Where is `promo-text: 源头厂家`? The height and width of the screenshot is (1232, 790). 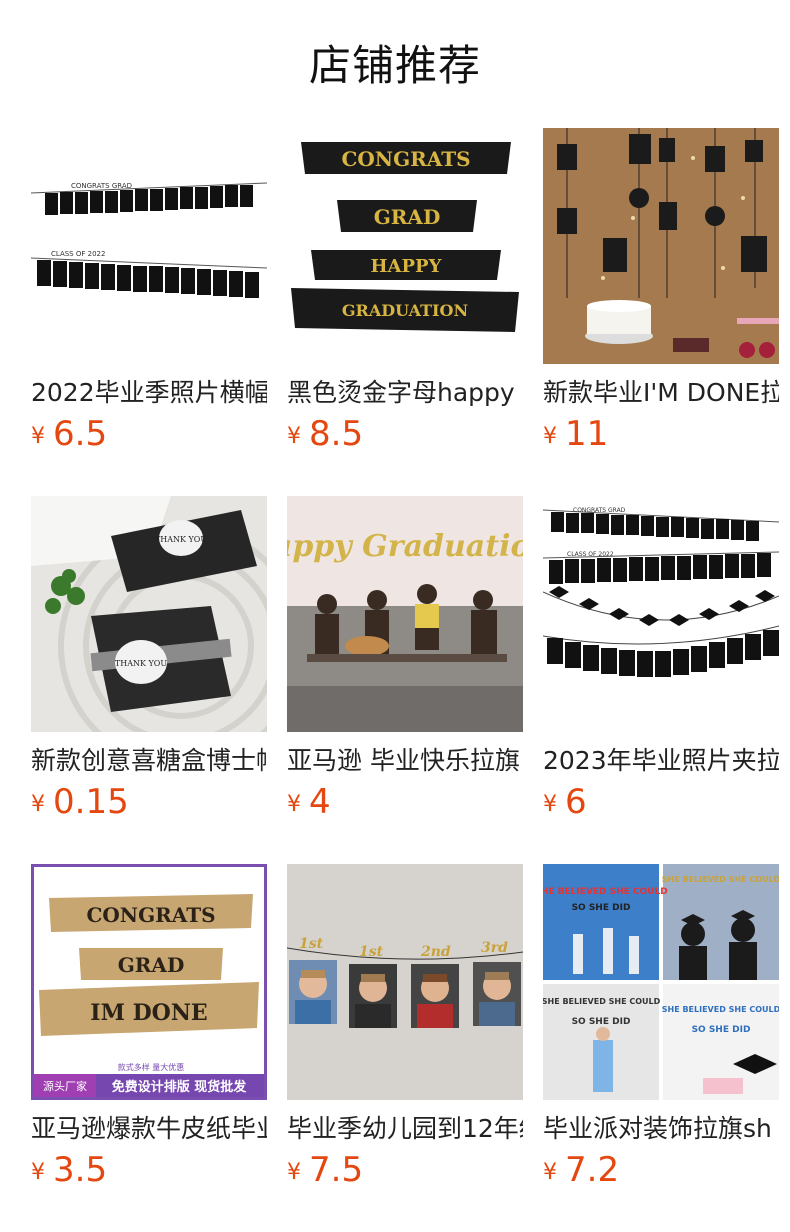 promo-text: 源头厂家 is located at coordinates (65, 1086).